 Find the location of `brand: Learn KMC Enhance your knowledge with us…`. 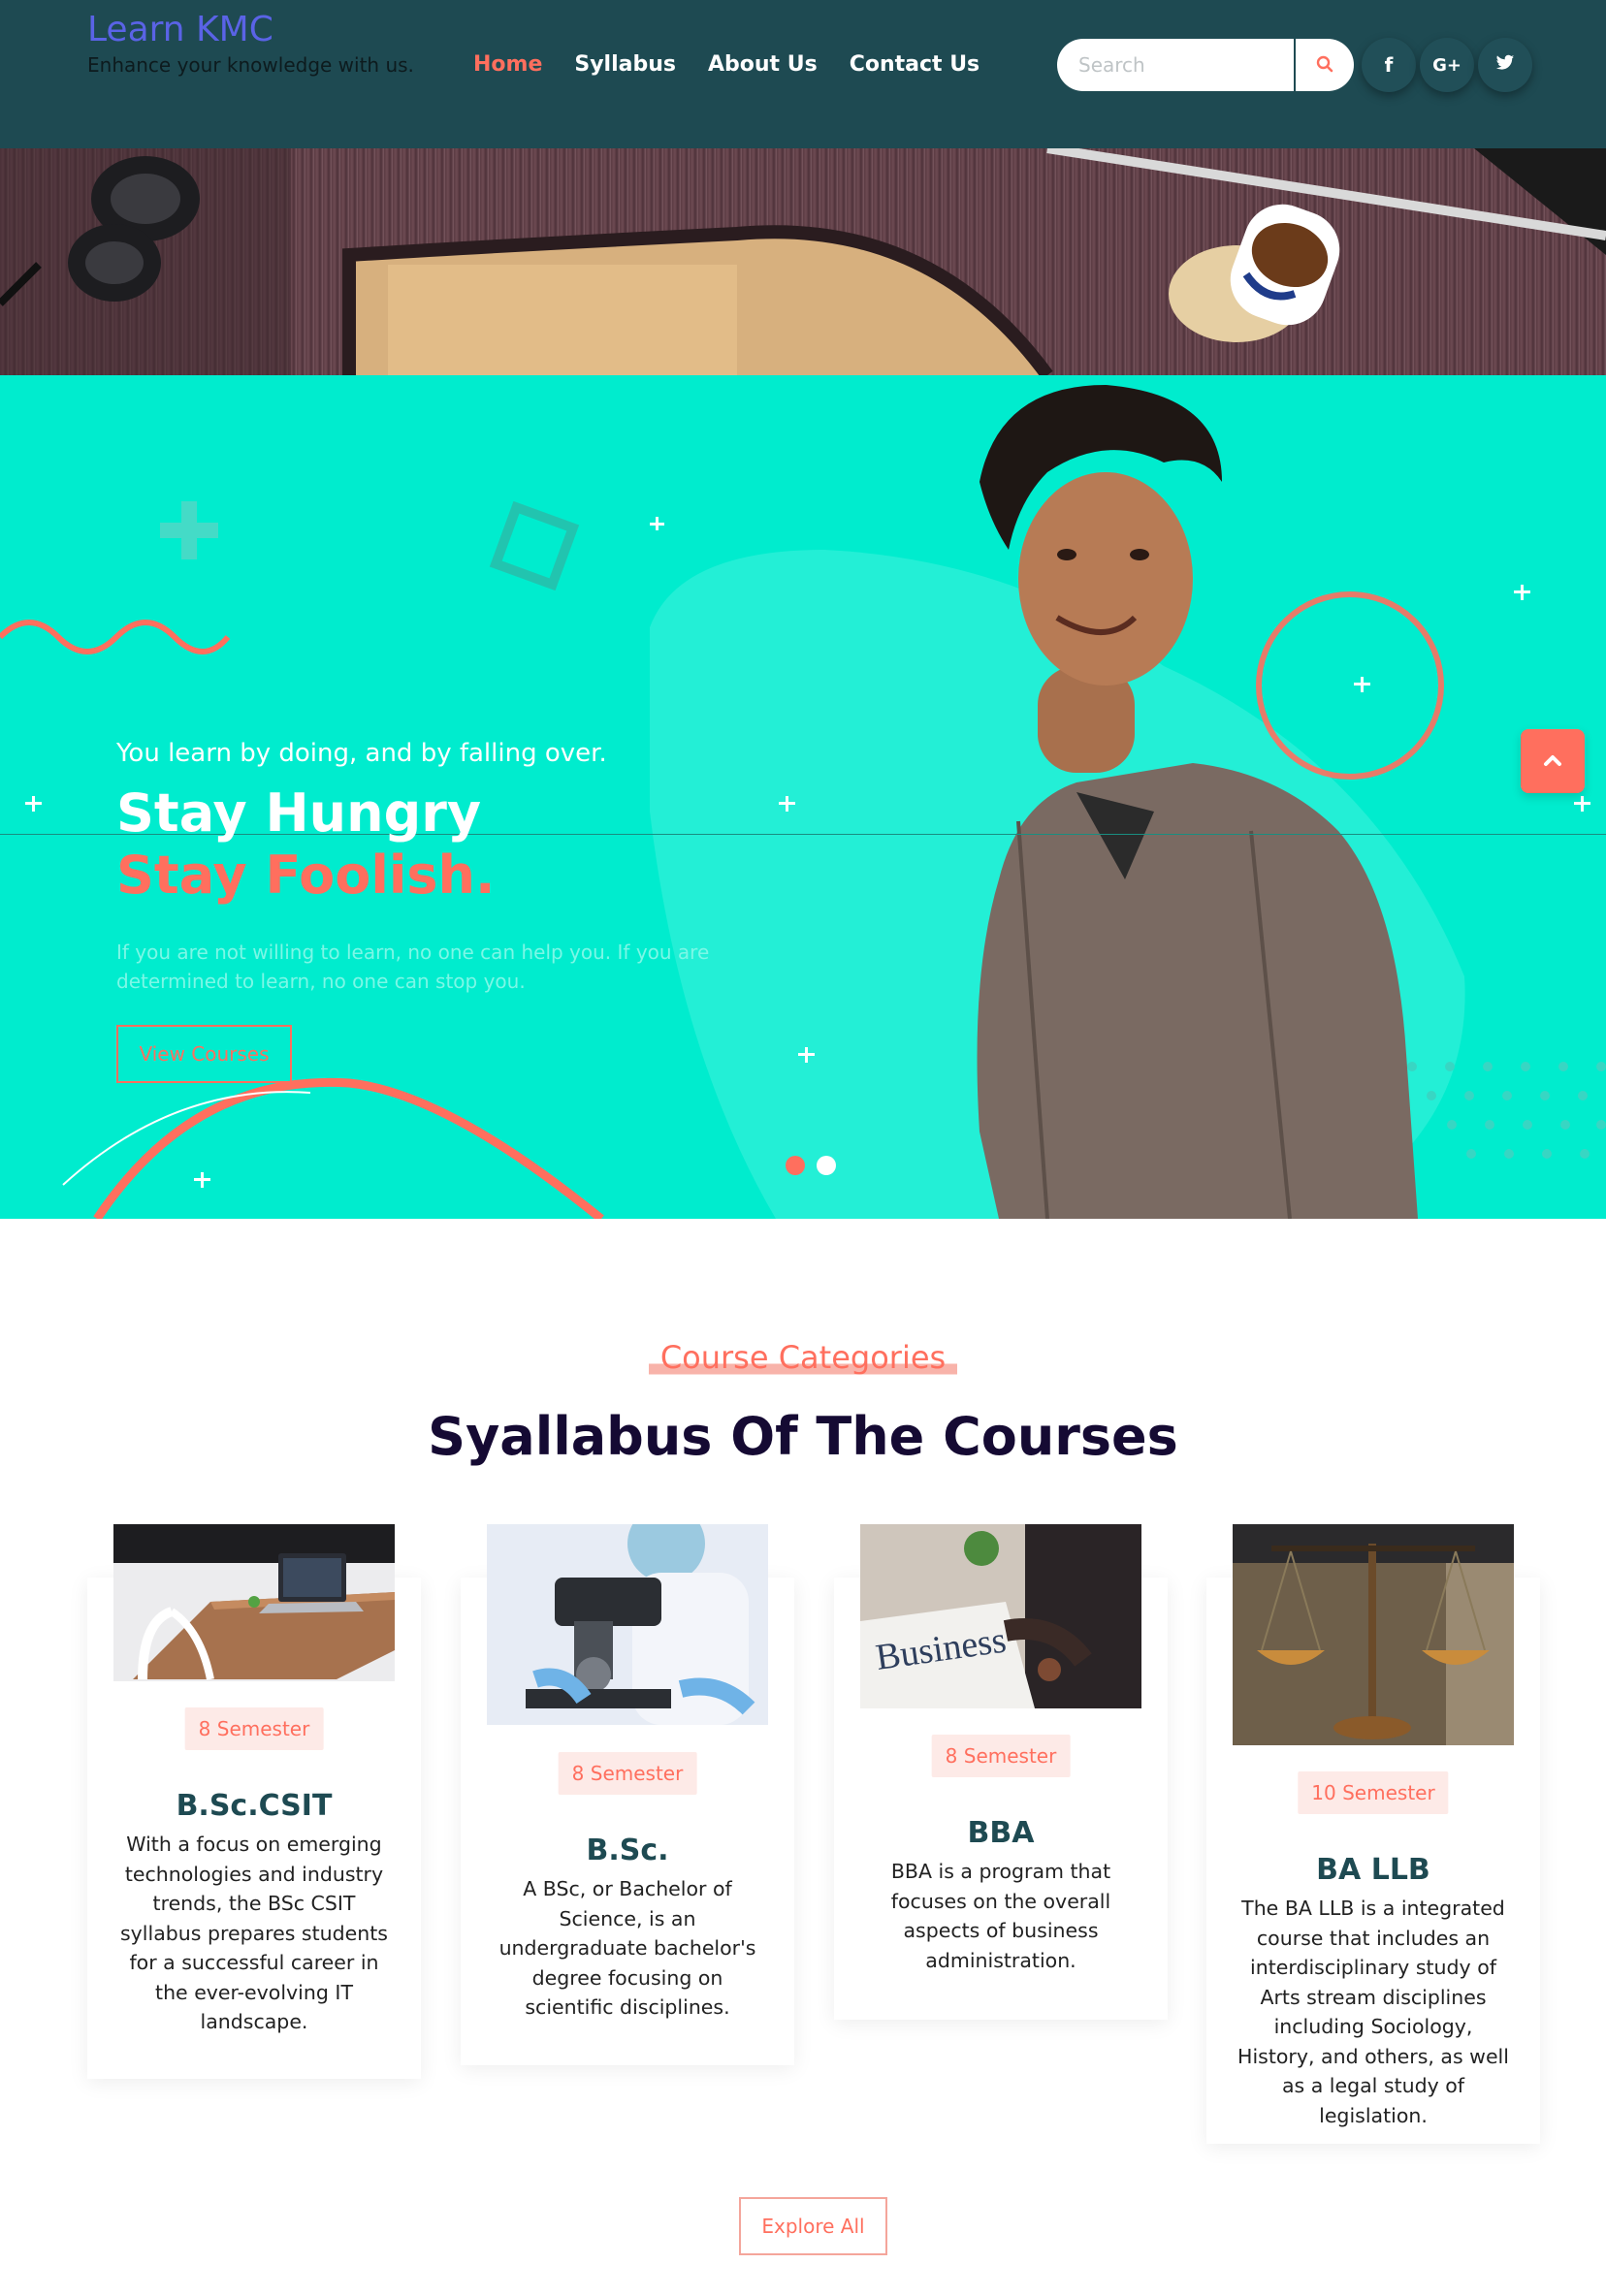

brand: Learn KMC Enhance your knowledge with us… is located at coordinates (252, 45).